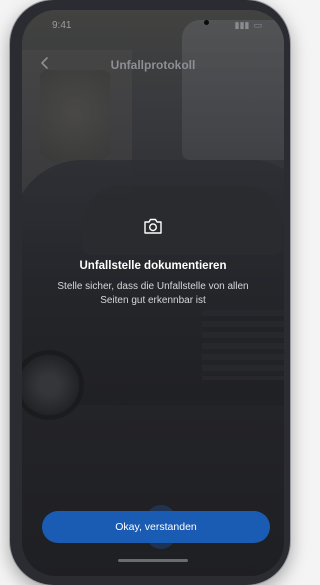 The width and height of the screenshot is (320, 585). I want to click on camera-icon, so click(153, 226).